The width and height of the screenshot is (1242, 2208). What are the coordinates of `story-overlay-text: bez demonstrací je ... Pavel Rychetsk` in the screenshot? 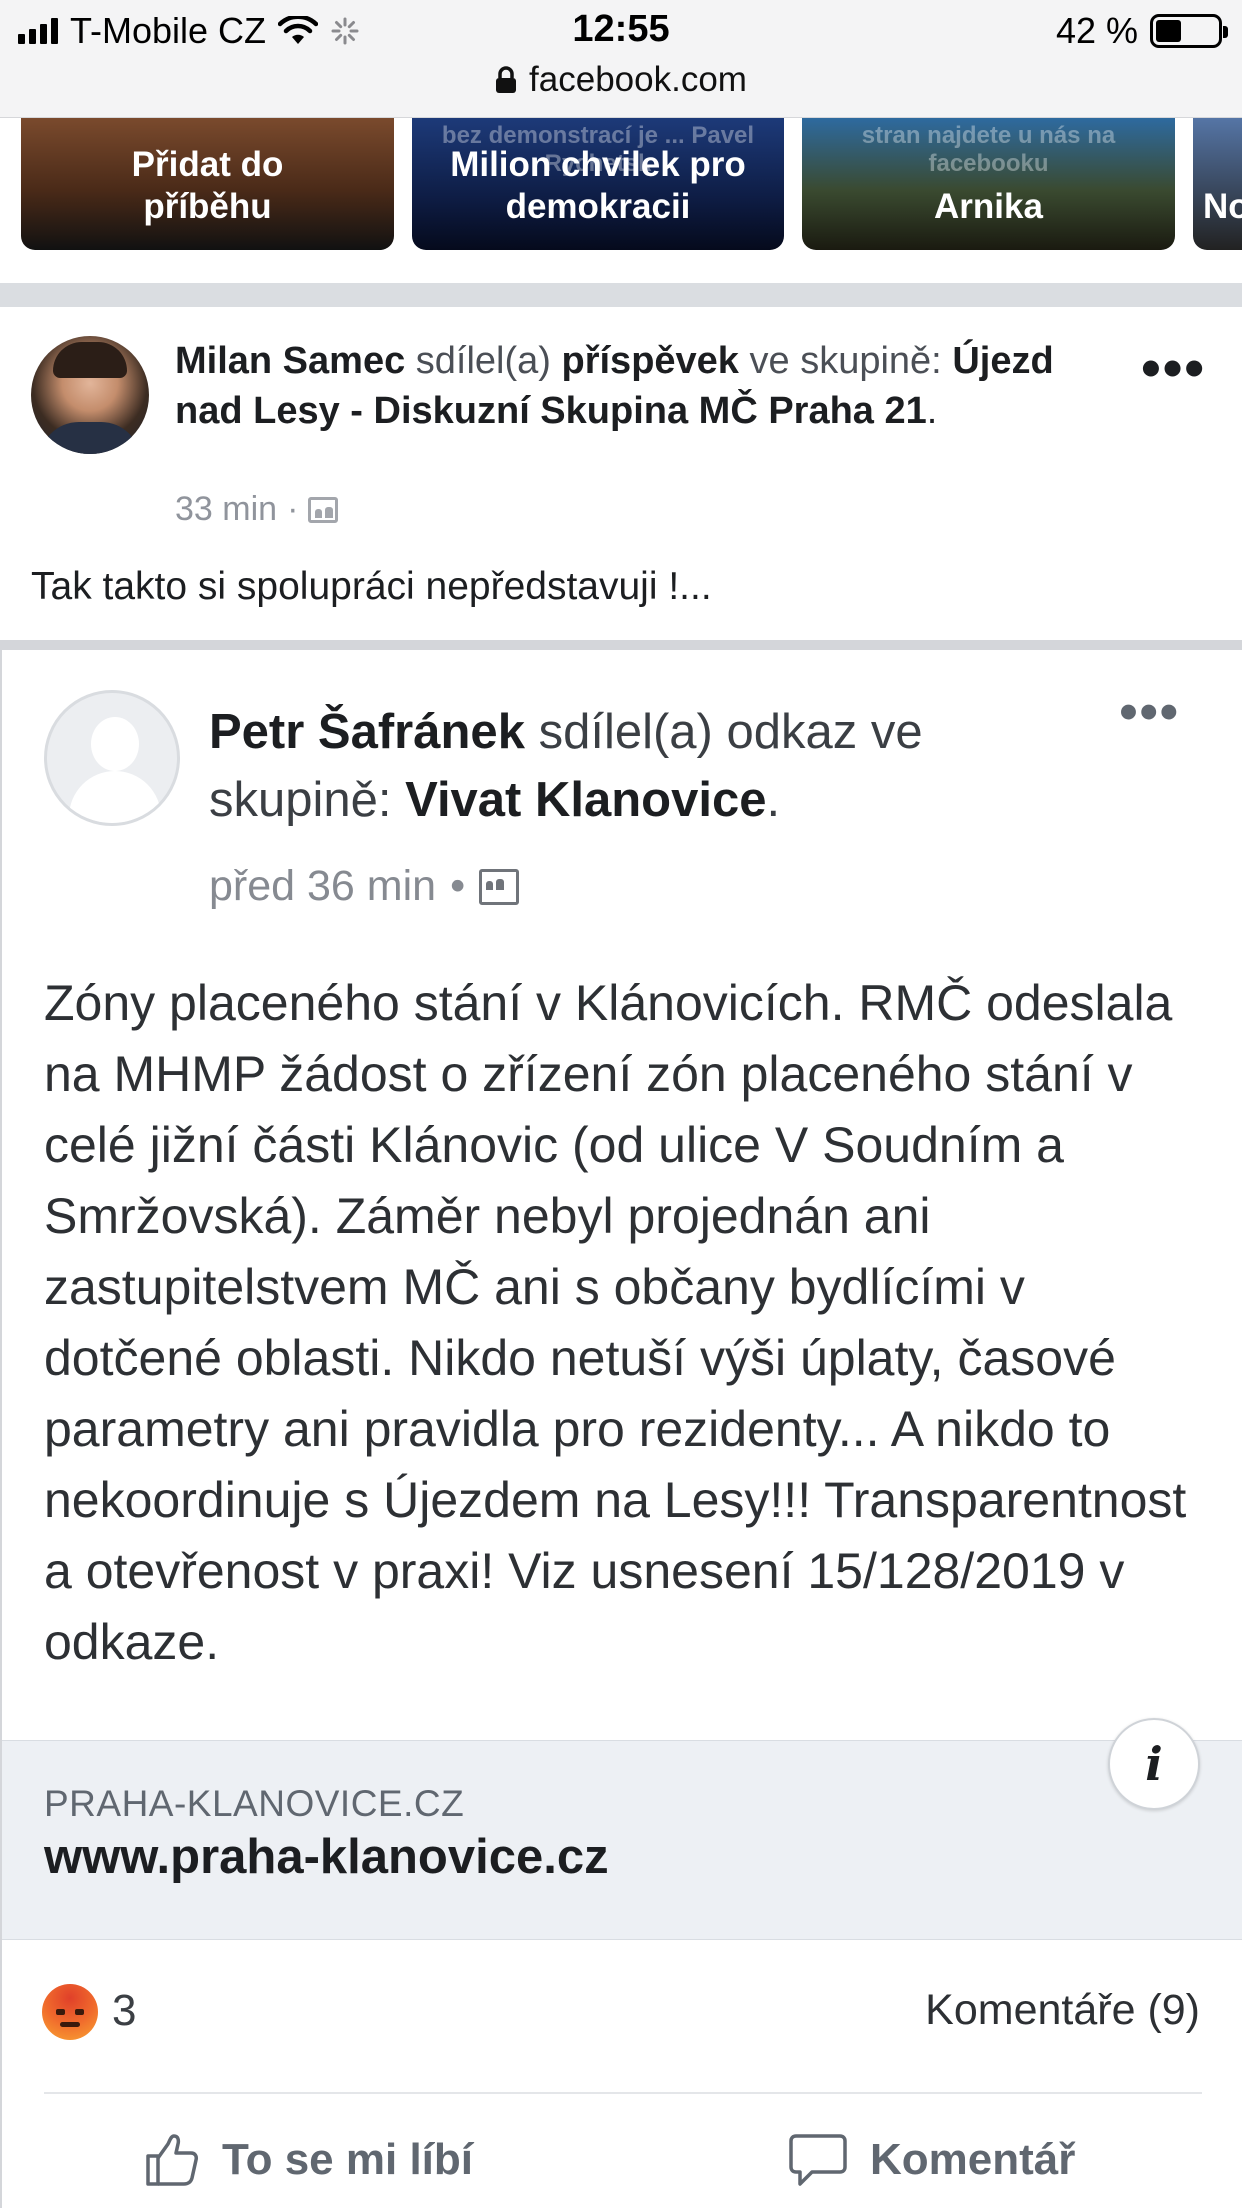 It's located at (598, 149).